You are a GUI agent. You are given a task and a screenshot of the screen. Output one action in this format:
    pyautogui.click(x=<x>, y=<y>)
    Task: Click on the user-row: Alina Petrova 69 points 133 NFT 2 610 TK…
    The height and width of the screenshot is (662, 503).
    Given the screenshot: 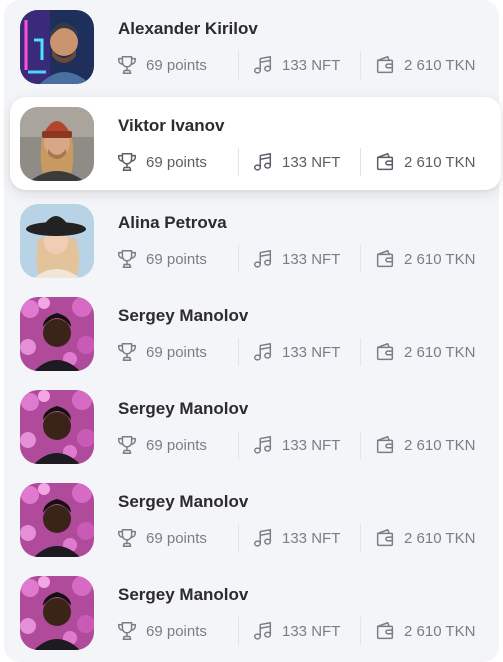 What is the action you would take?
    pyautogui.click(x=255, y=240)
    